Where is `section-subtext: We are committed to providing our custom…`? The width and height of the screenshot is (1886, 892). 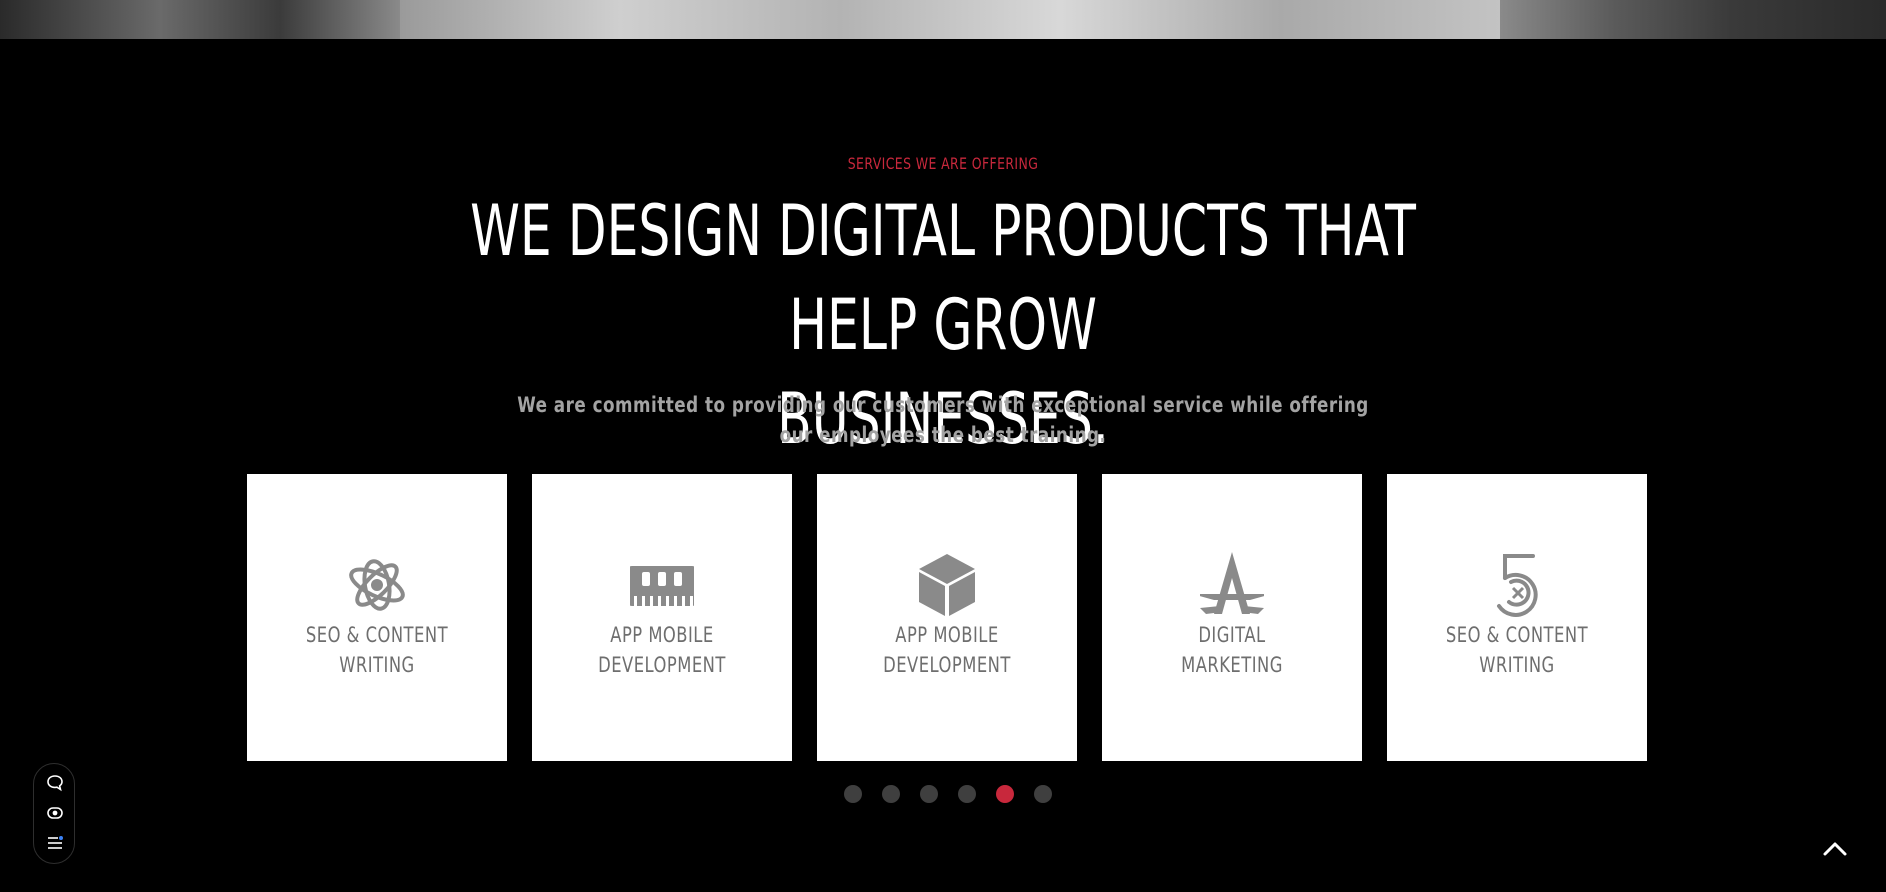
section-subtext: We are committed to providing our custom… is located at coordinates (943, 420).